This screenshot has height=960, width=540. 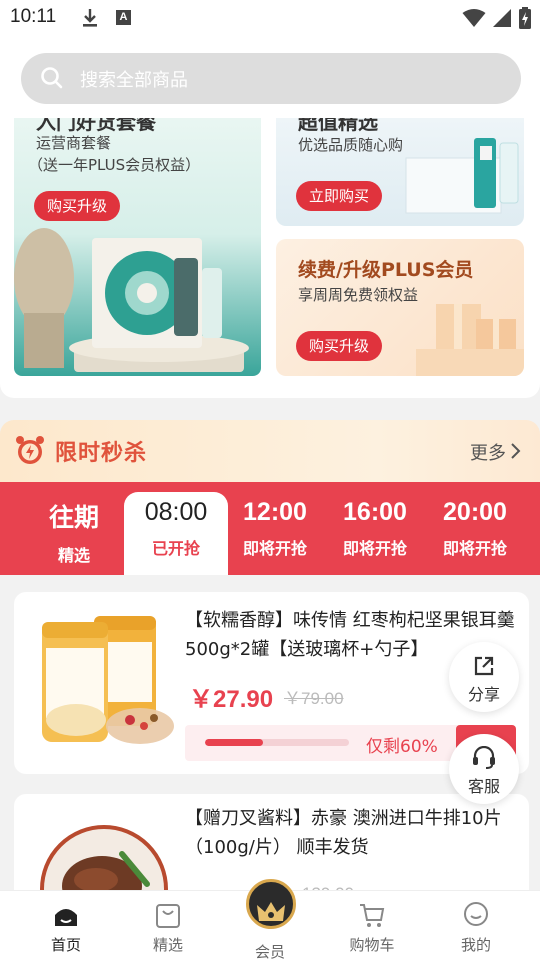 What do you see at coordinates (66, 917) in the screenshot?
I see `home-icon` at bounding box center [66, 917].